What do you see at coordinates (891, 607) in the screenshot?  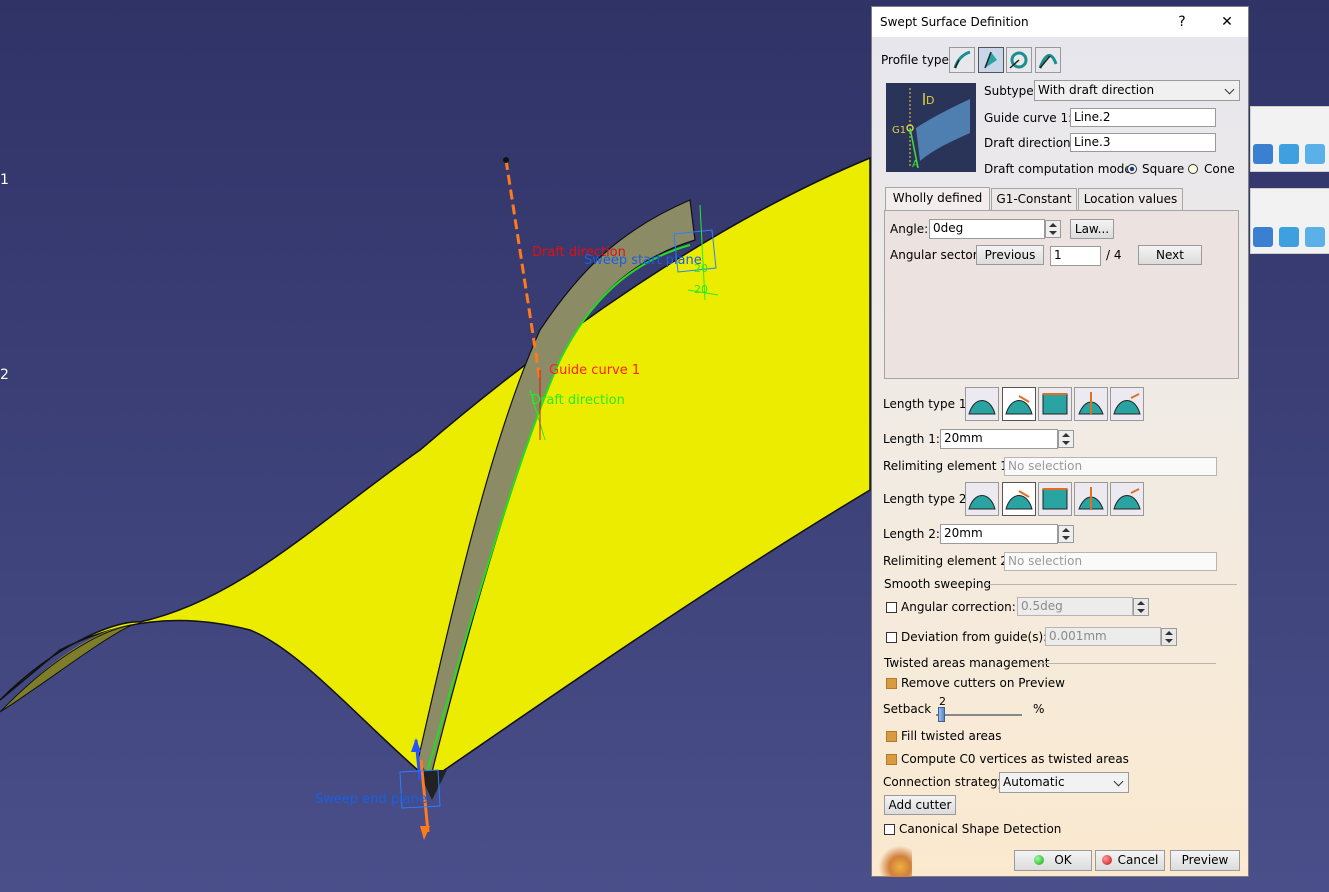 I see `angular-correction-checkbox` at bounding box center [891, 607].